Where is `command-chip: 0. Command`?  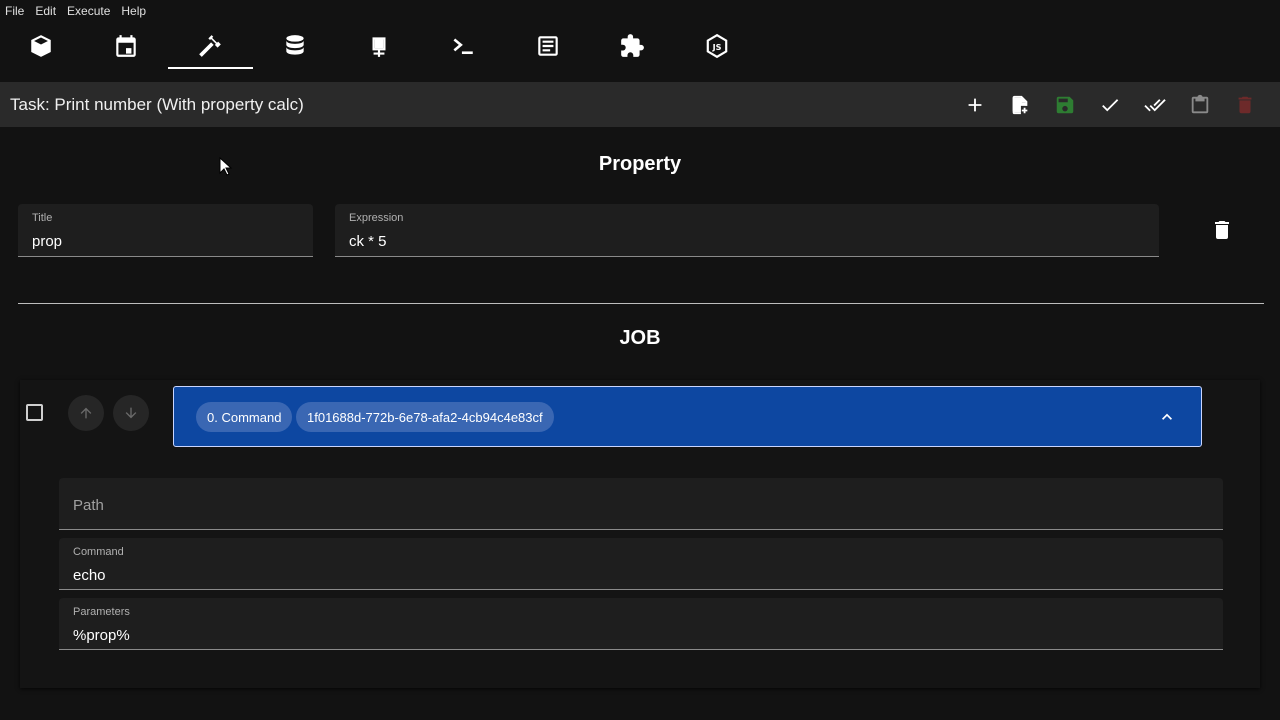 command-chip: 0. Command is located at coordinates (244, 417).